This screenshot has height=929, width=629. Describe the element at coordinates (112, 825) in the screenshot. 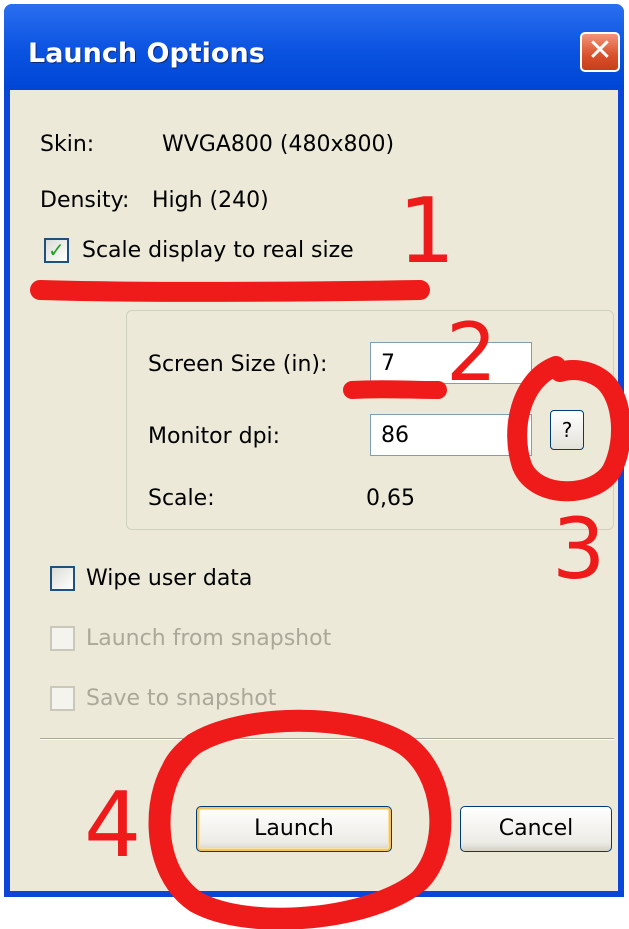

I see `annotation-number-4: 4` at that location.